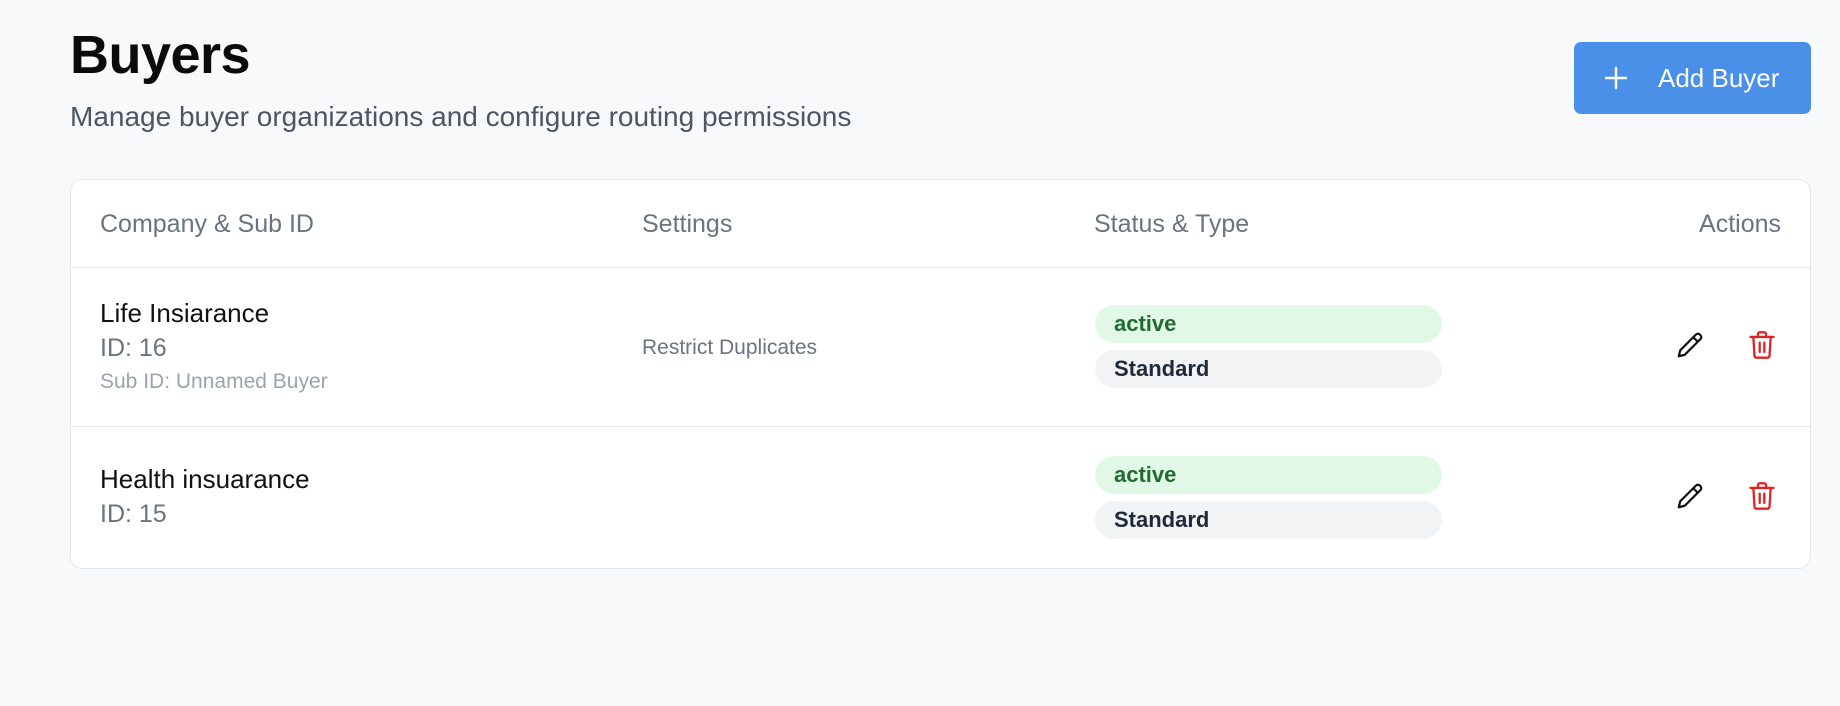 The width and height of the screenshot is (1840, 706). Describe the element at coordinates (205, 479) in the screenshot. I see `company-name: Health insuarance` at that location.